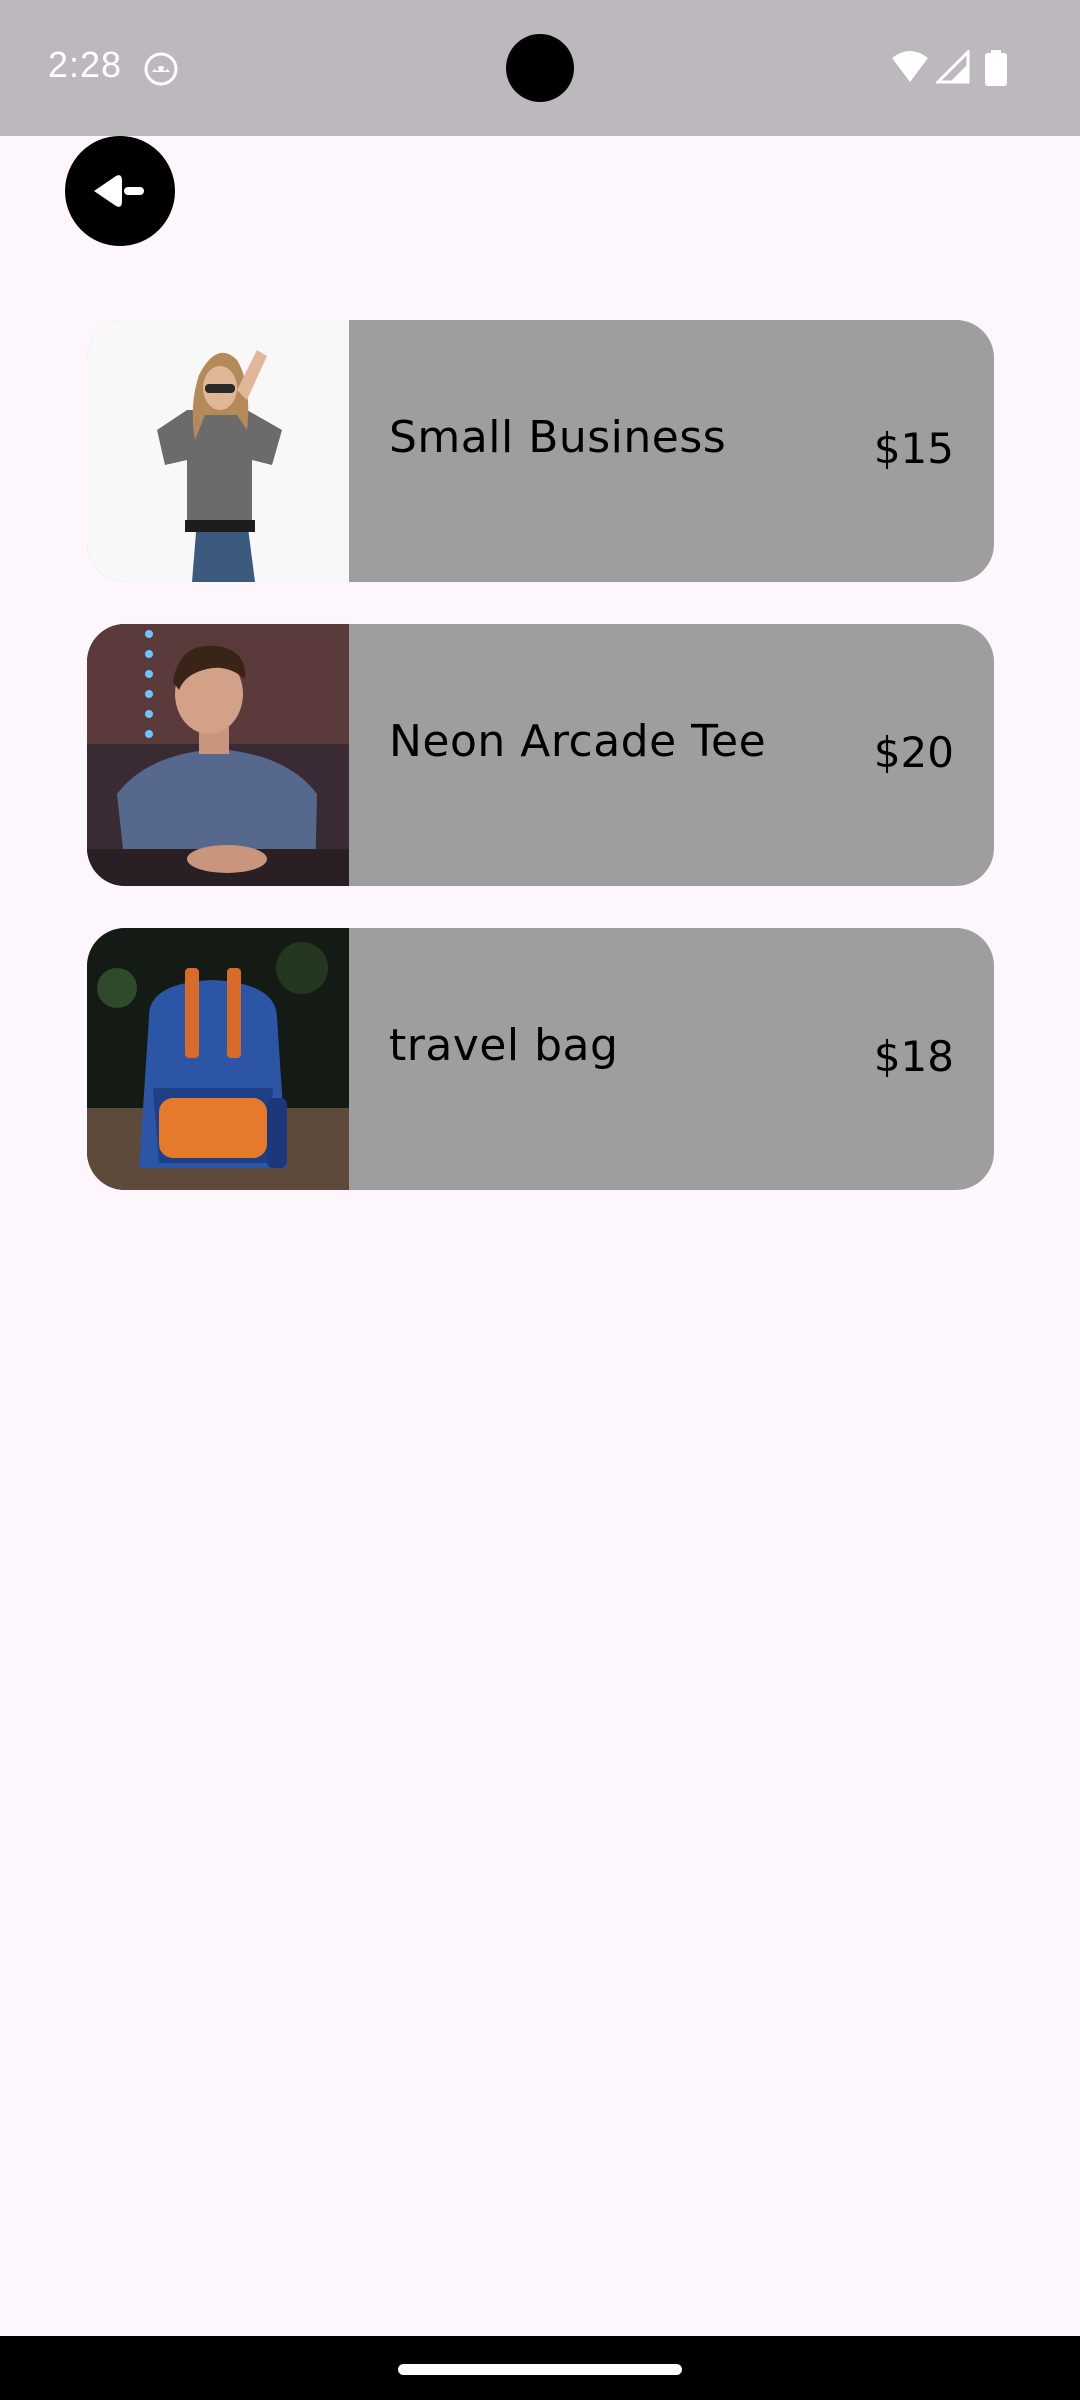  I want to click on camera-cutout, so click(540, 68).